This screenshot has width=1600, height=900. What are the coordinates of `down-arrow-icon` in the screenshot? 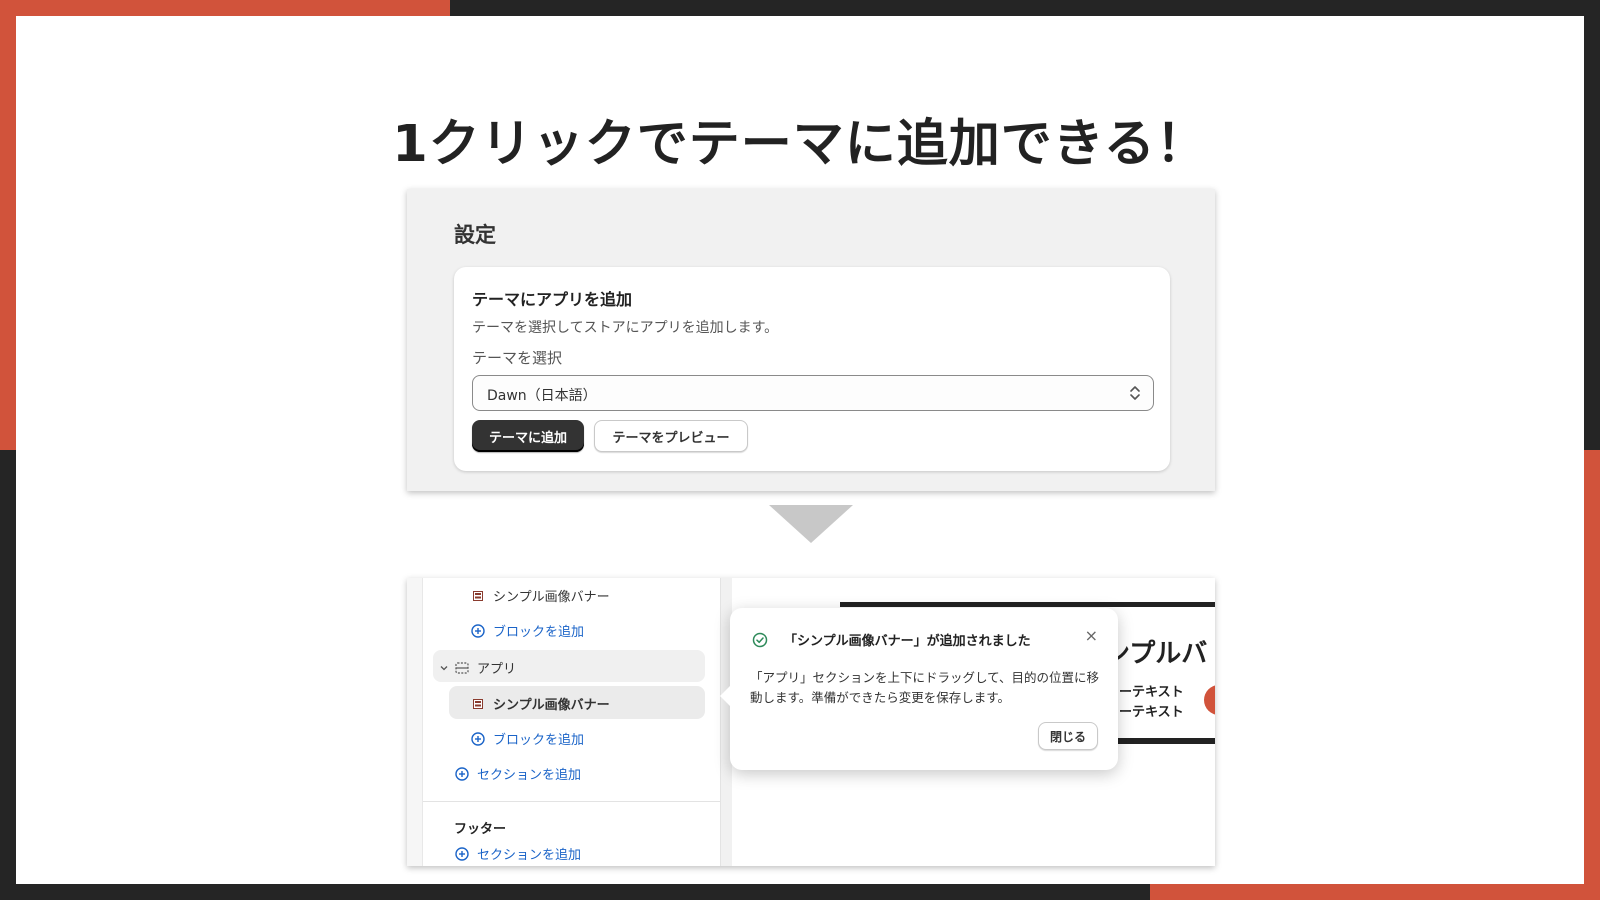 It's located at (811, 524).